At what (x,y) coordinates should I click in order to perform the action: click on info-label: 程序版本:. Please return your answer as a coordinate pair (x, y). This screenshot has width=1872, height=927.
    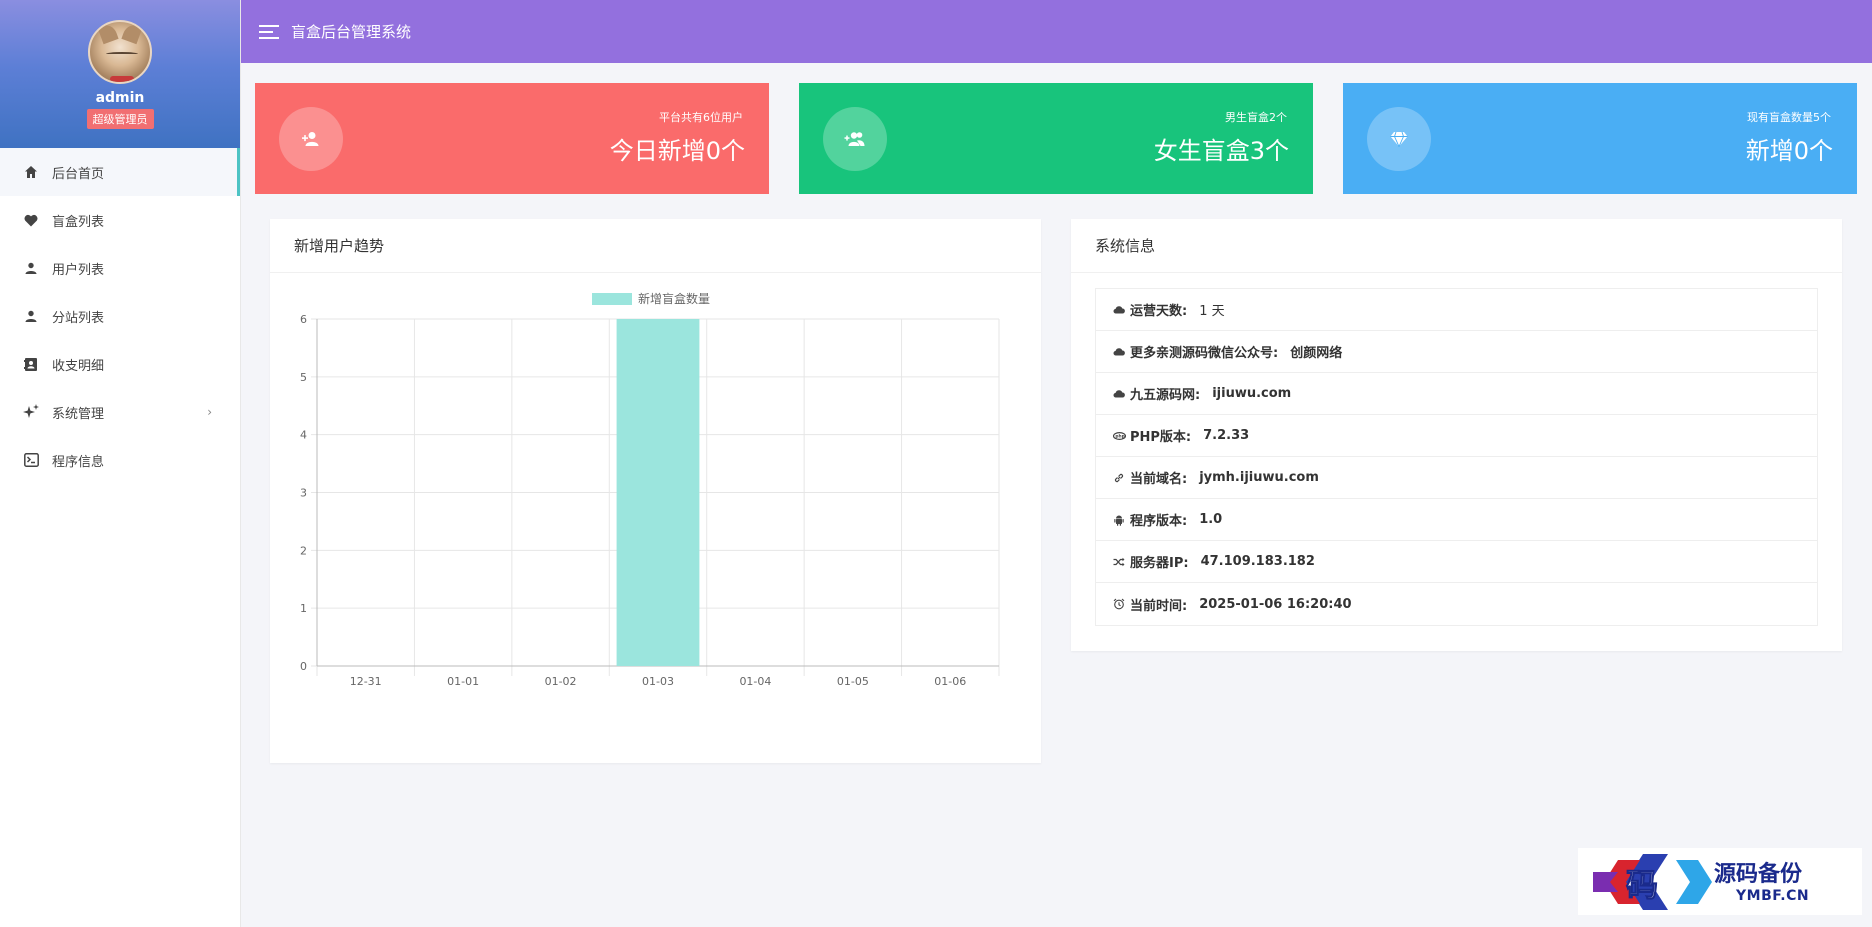
    Looking at the image, I should click on (1159, 521).